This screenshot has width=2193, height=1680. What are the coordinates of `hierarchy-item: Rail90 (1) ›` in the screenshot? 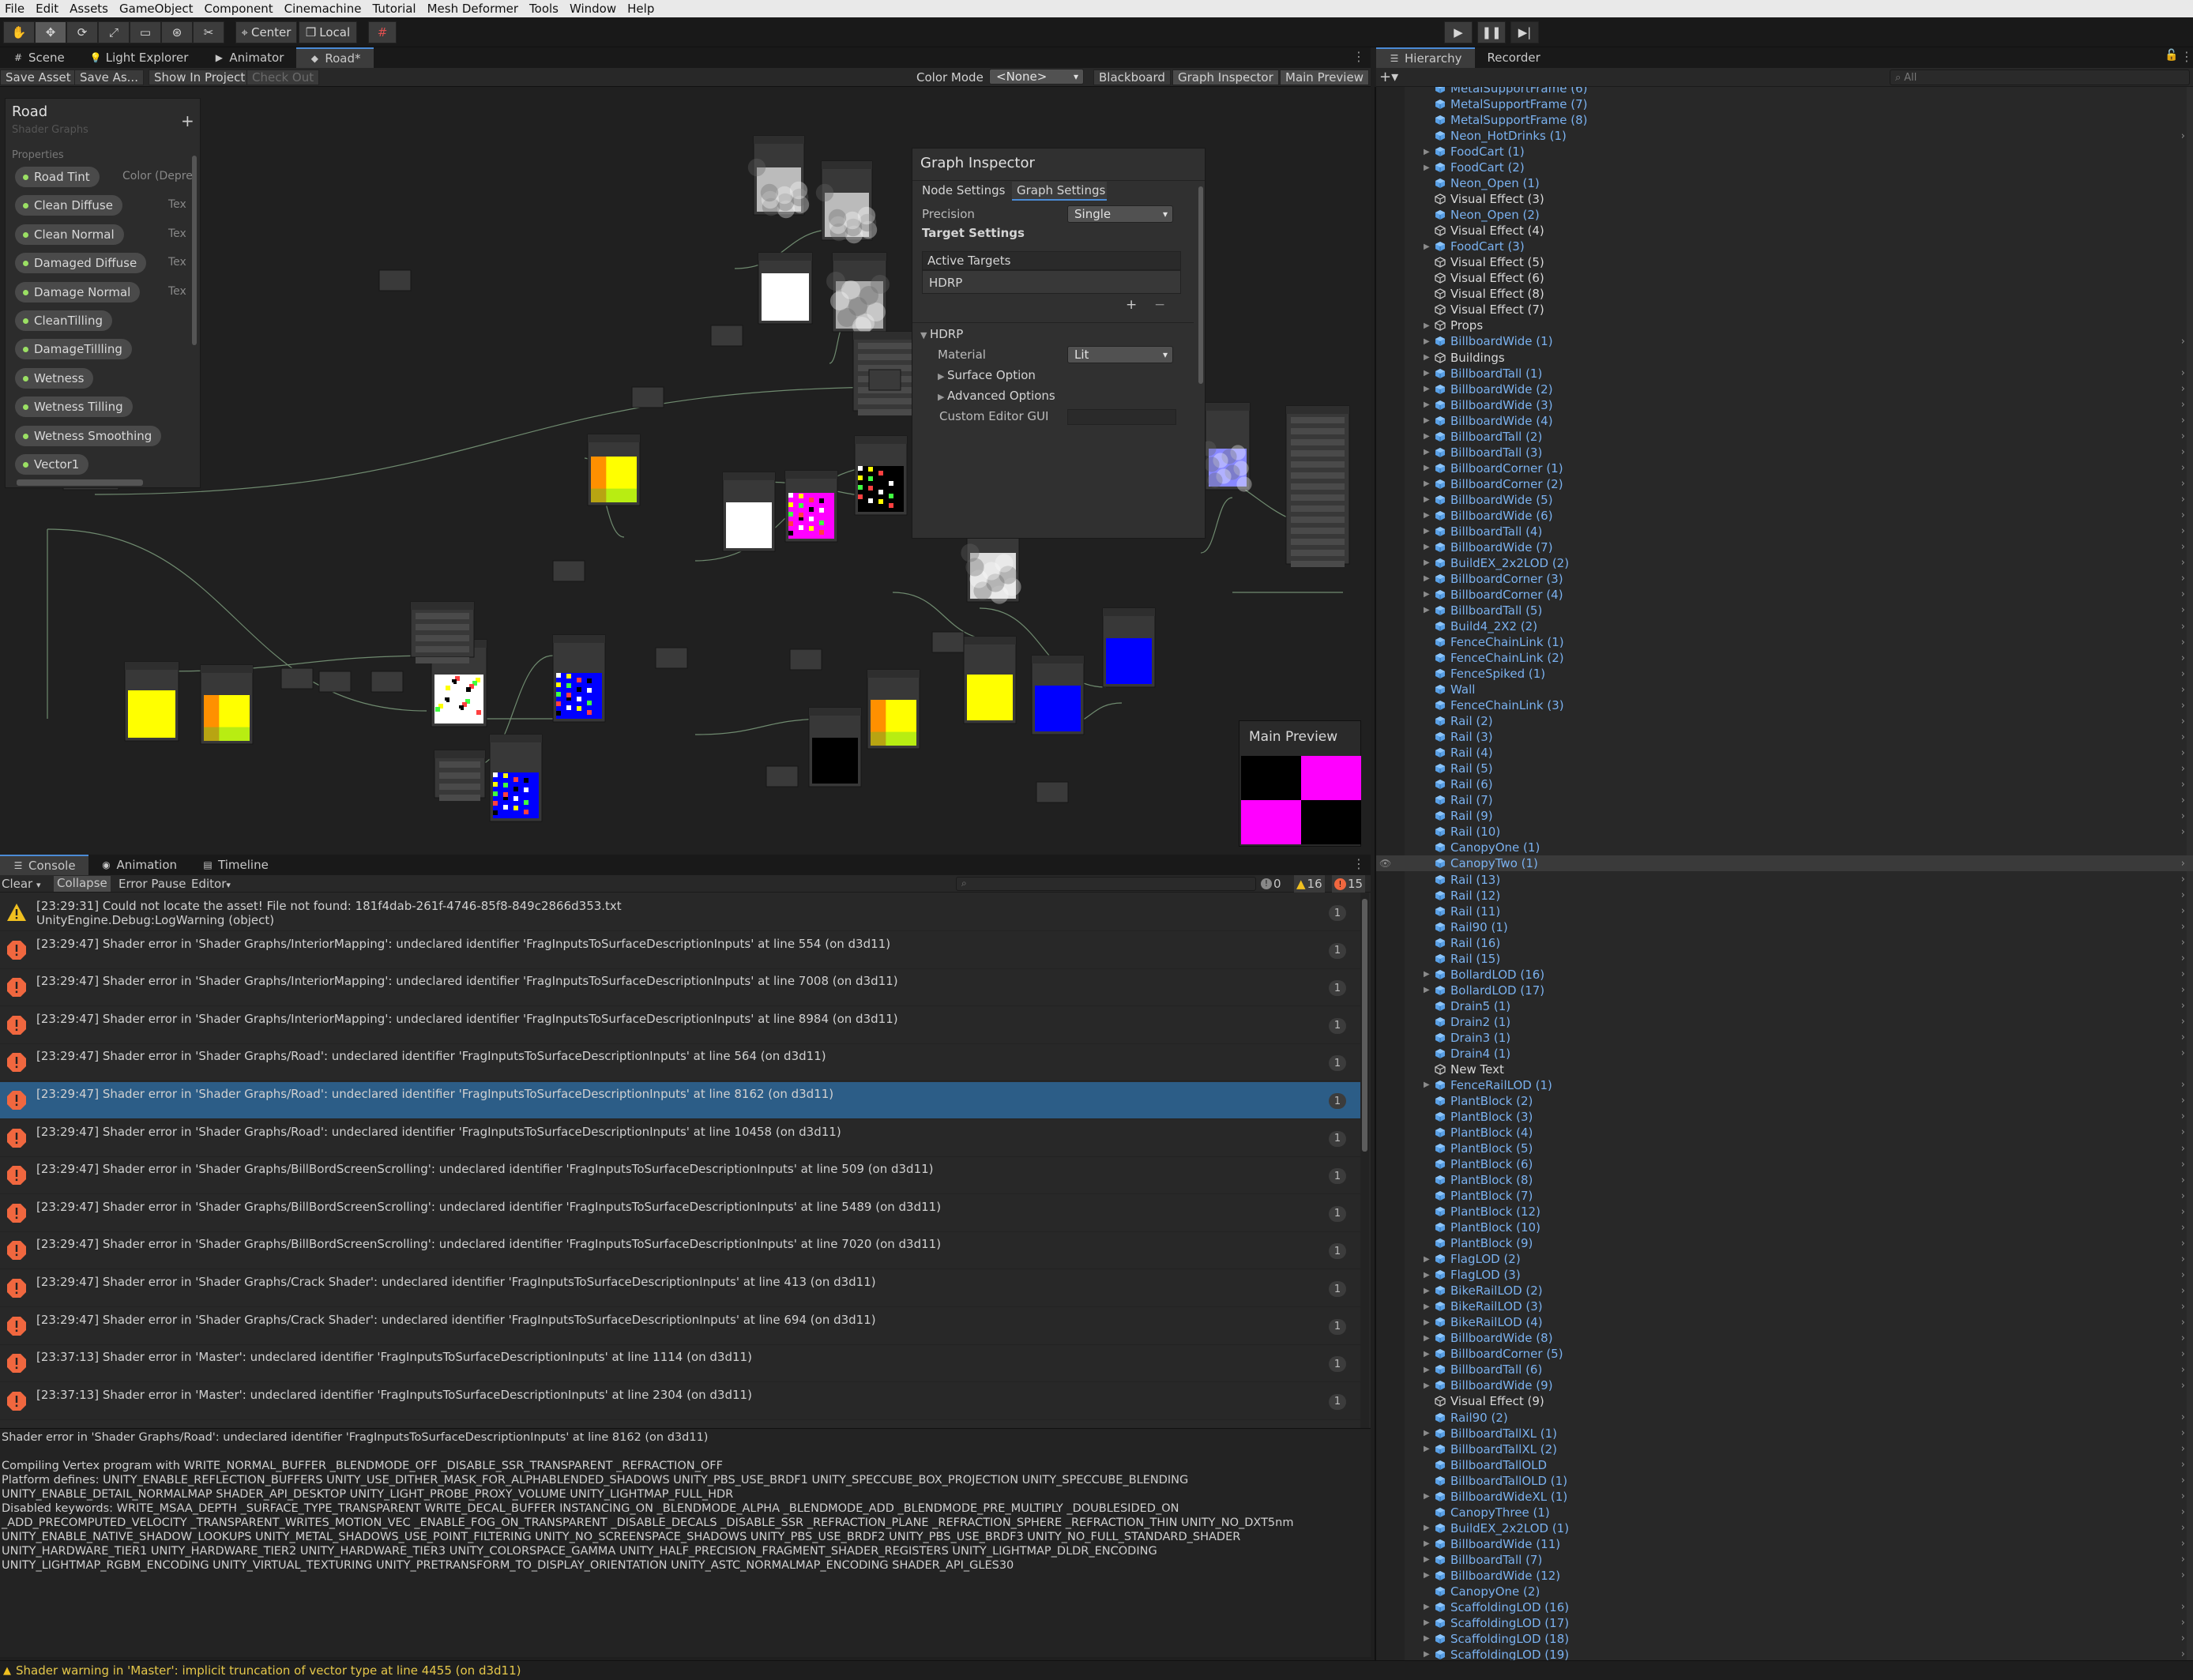 It's located at (1784, 927).